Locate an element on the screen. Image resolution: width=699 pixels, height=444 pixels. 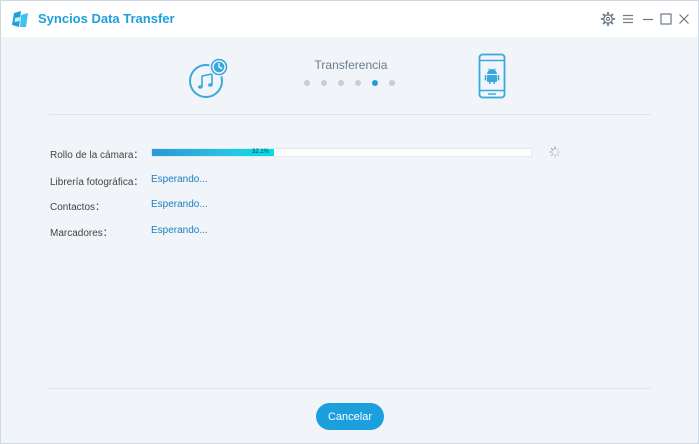
menu-icon is located at coordinates (628, 19).